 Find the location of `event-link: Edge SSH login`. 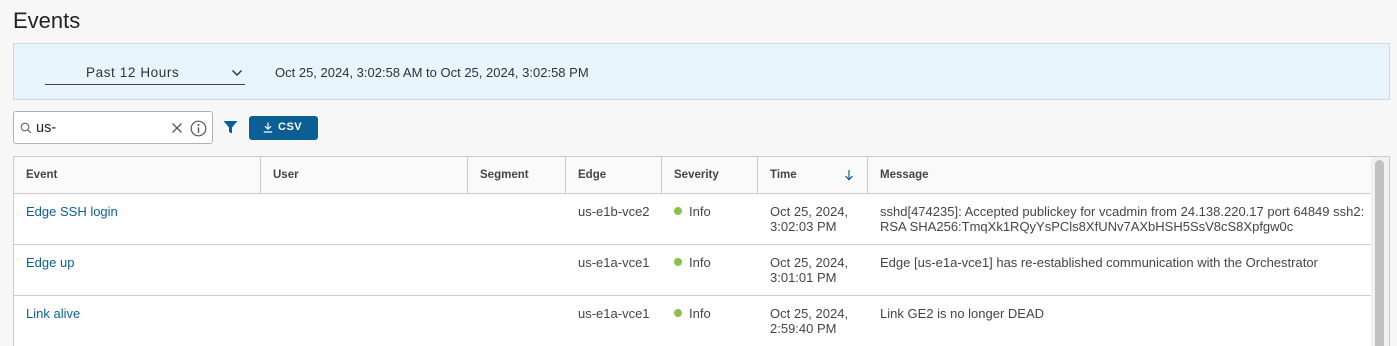

event-link: Edge SSH login is located at coordinates (72, 211).